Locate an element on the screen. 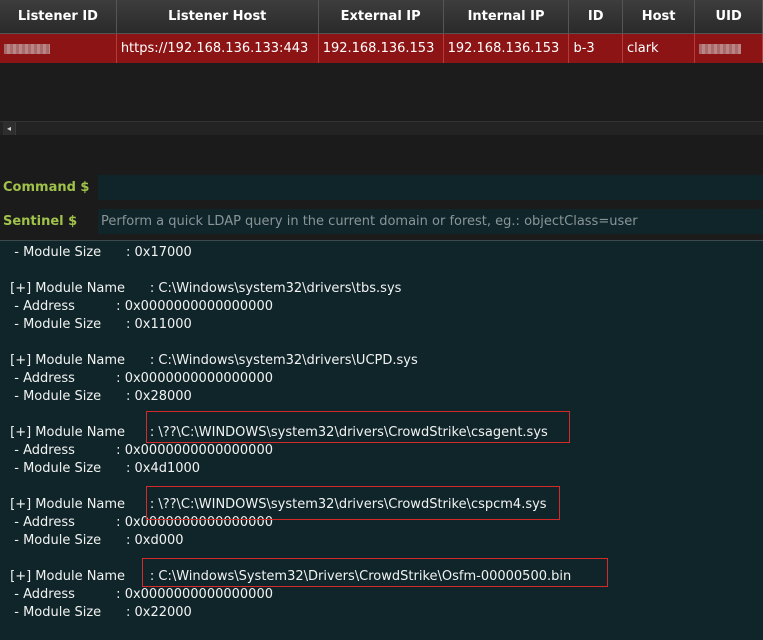 The height and width of the screenshot is (640, 763). cell-listener-host: https://192.168.136.133:443 is located at coordinates (217, 48).